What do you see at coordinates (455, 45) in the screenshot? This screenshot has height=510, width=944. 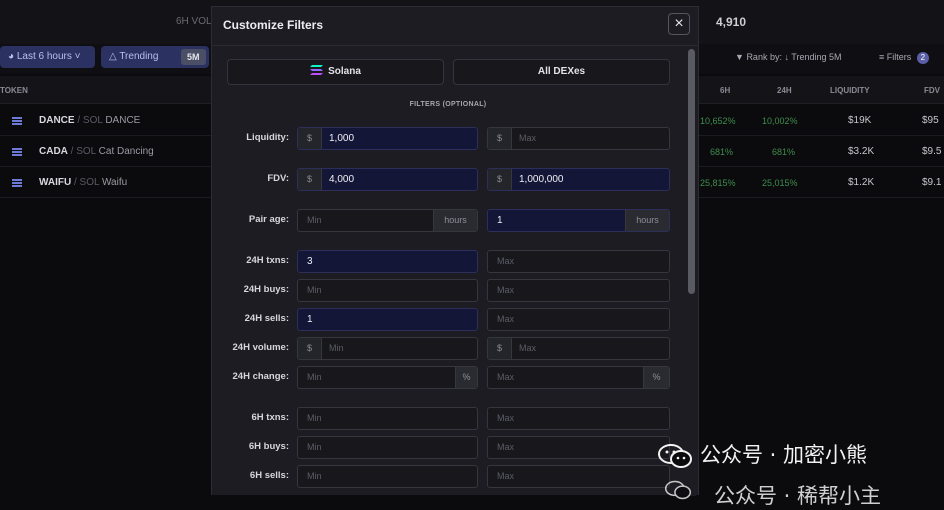 I see `modal-divider` at bounding box center [455, 45].